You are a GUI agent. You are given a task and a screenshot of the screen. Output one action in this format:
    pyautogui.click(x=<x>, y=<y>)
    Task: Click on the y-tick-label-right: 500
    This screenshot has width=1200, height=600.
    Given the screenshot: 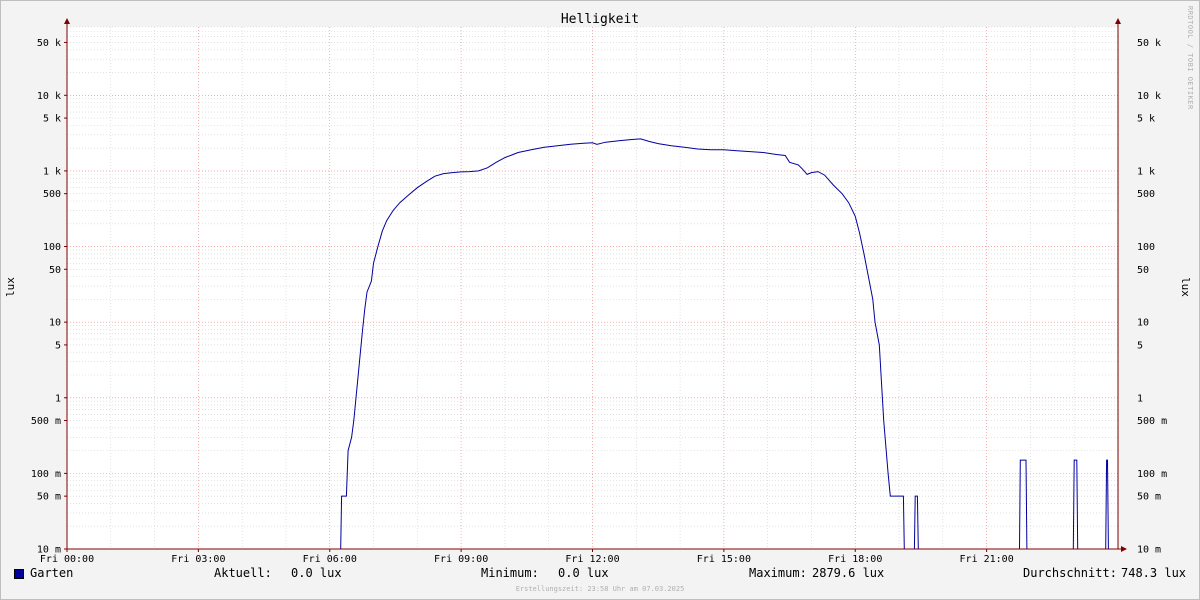 What is the action you would take?
    pyautogui.click(x=1146, y=194)
    